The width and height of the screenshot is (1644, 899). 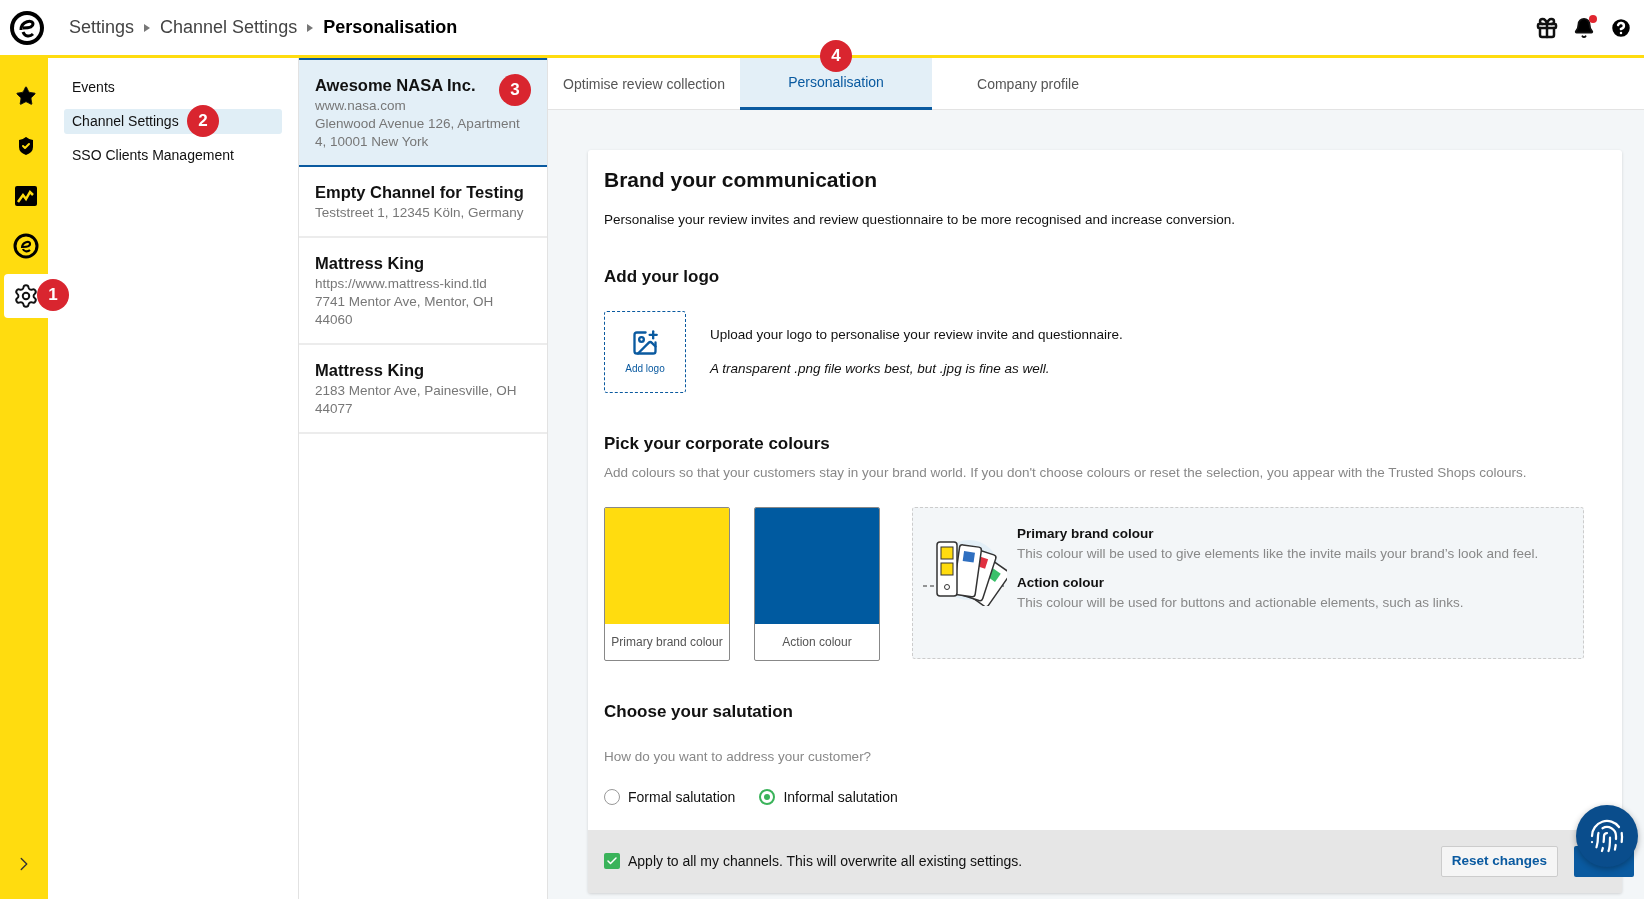 What do you see at coordinates (419, 192) in the screenshot?
I see `channel-name: Empty Channel for Testing` at bounding box center [419, 192].